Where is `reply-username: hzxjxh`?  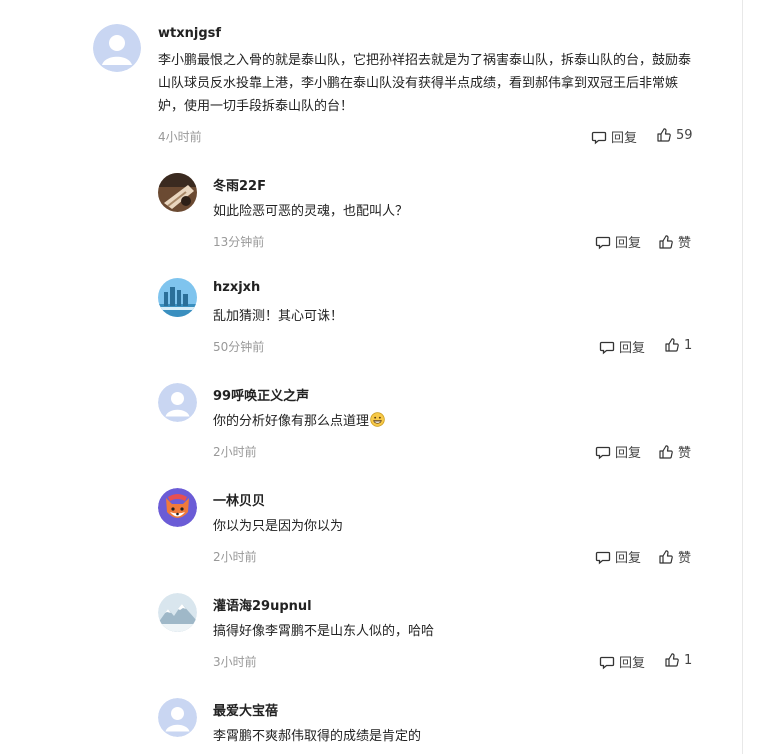
reply-username: hzxjxh is located at coordinates (236, 287).